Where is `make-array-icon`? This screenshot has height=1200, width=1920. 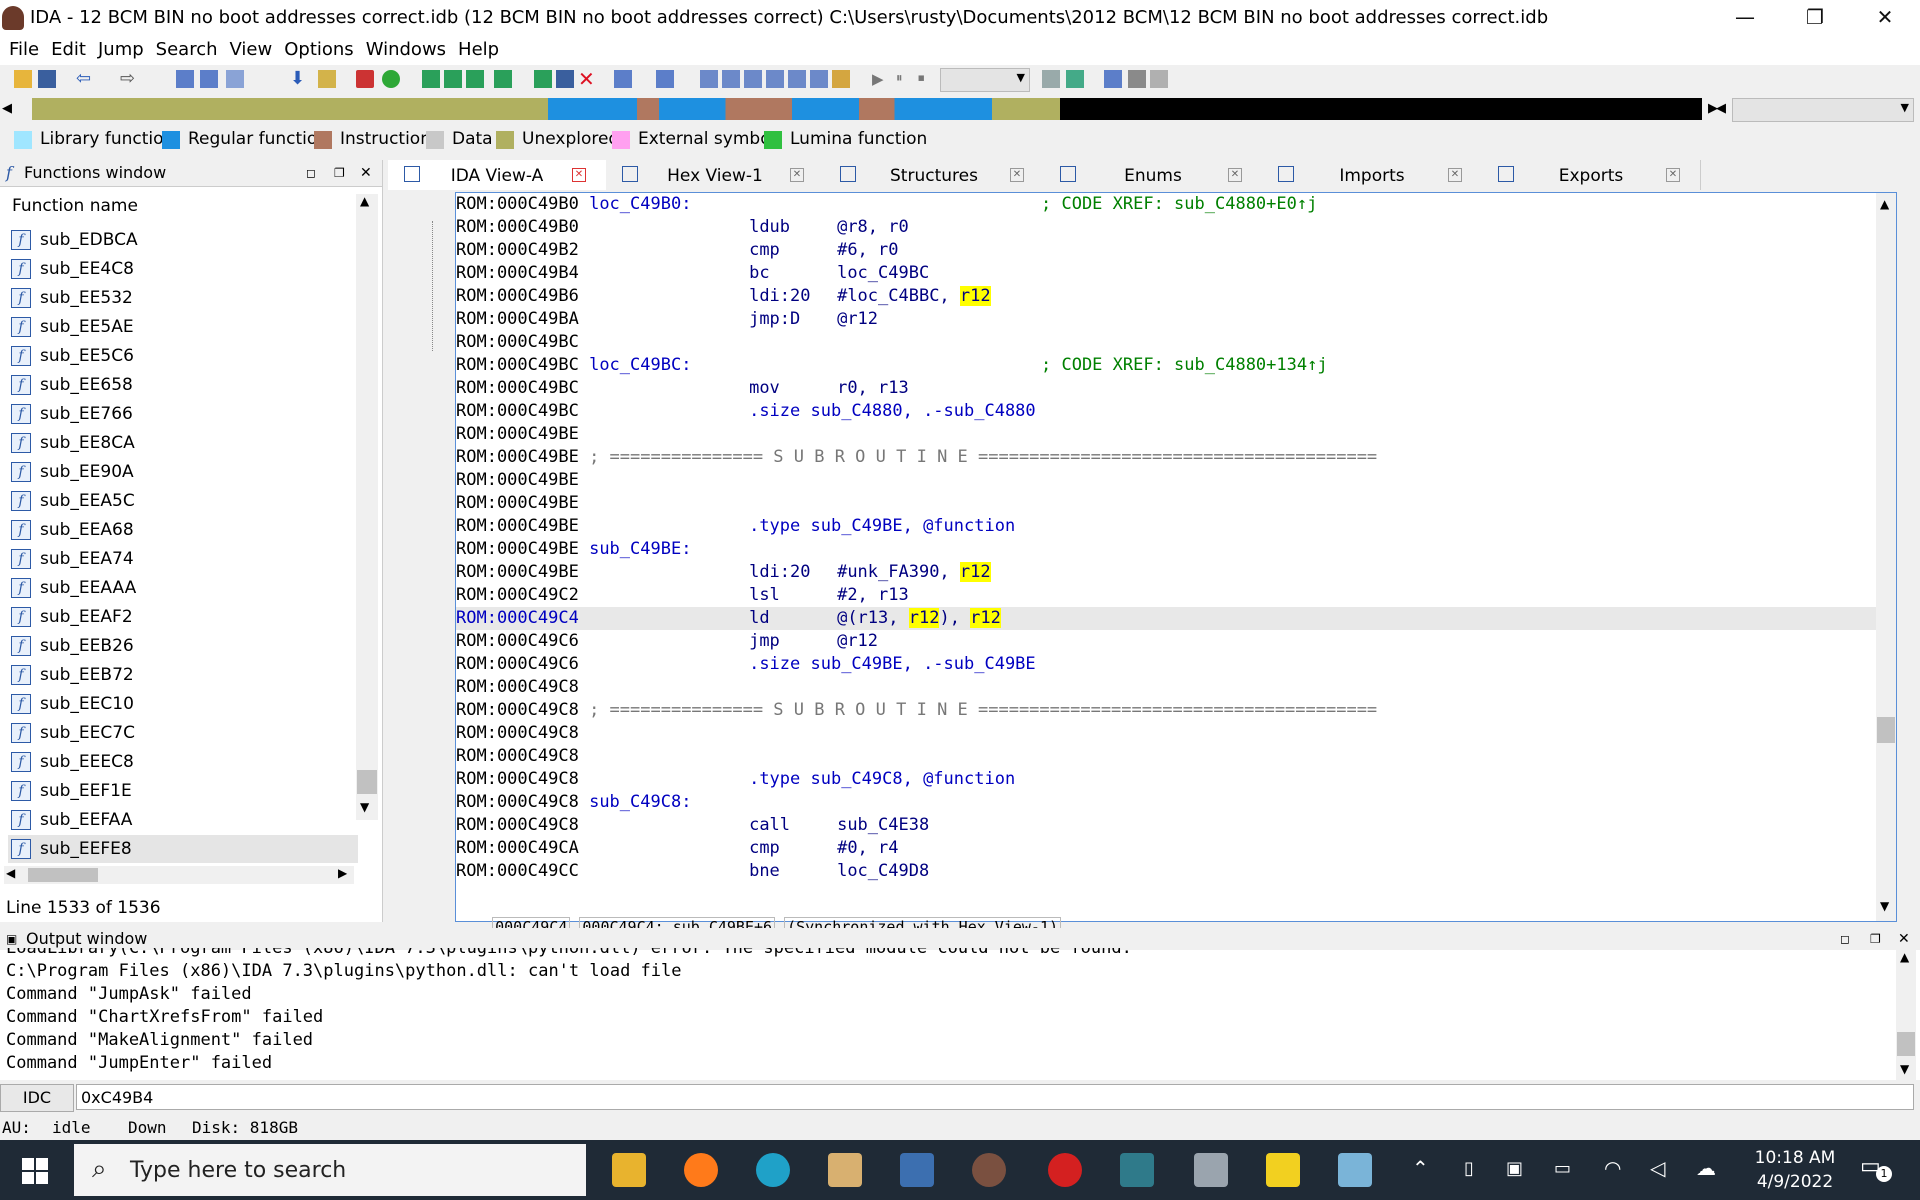
make-array-icon is located at coordinates (503, 79).